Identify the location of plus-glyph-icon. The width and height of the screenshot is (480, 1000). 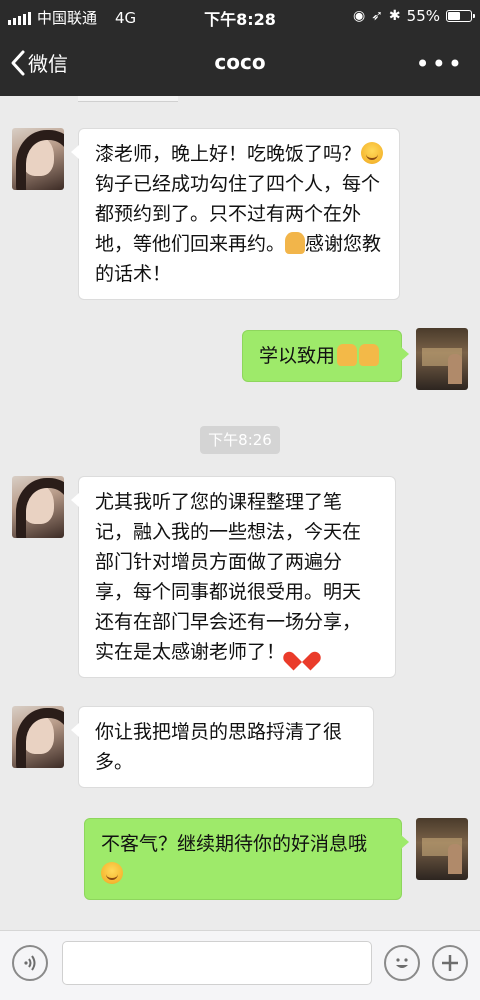
(450, 963).